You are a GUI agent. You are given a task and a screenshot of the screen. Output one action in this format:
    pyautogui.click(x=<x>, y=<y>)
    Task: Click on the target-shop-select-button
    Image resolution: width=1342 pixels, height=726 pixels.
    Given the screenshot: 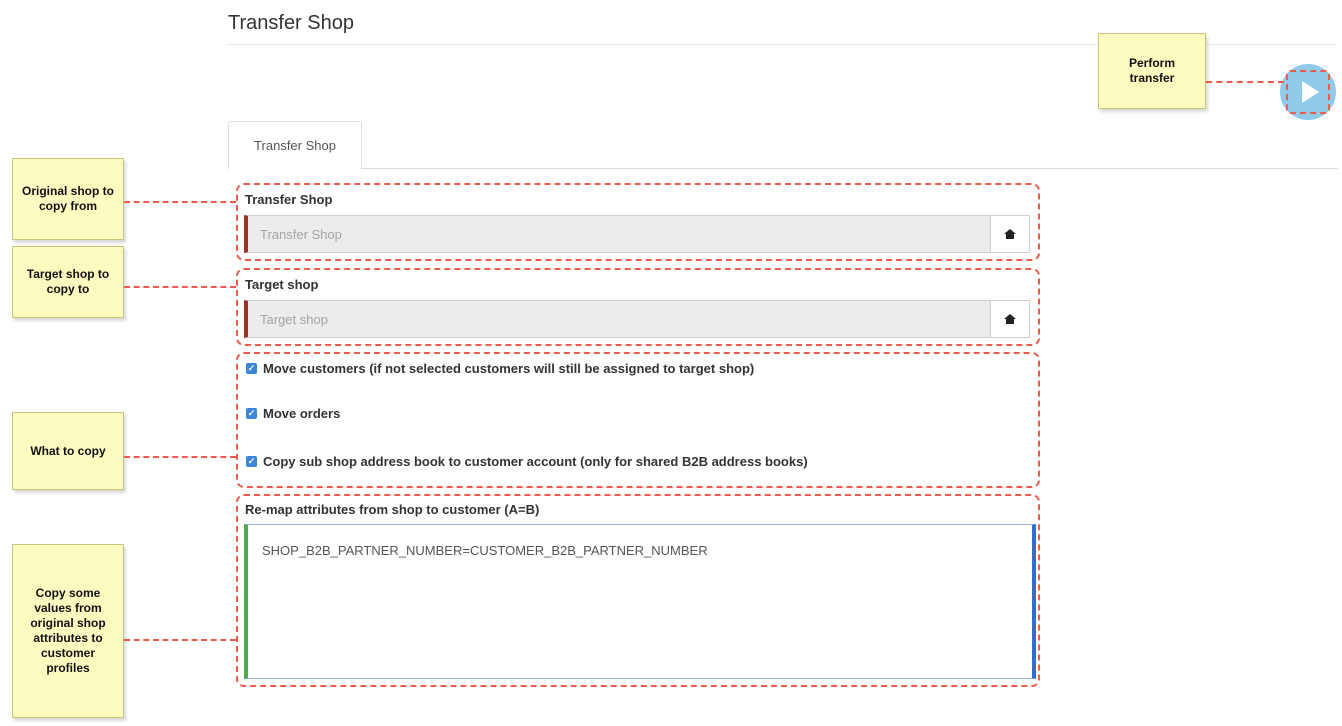 What is the action you would take?
    pyautogui.click(x=1009, y=319)
    